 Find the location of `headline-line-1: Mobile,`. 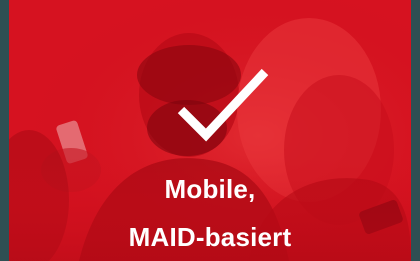

headline-line-1: Mobile, is located at coordinates (210, 189).